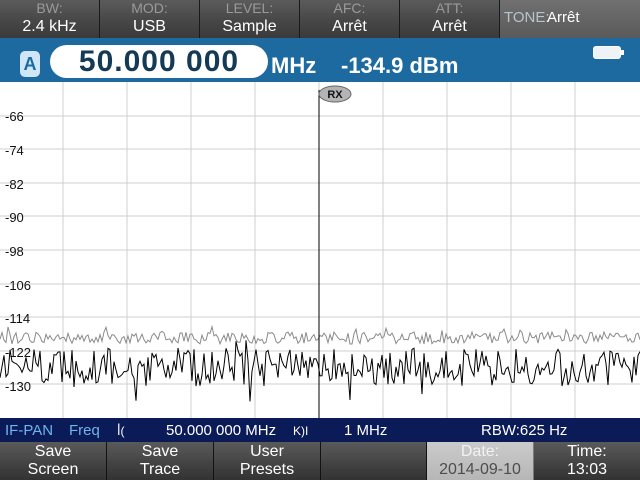  I want to click on bandwidth-tile: BW: 2.4 kHz, so click(50, 19).